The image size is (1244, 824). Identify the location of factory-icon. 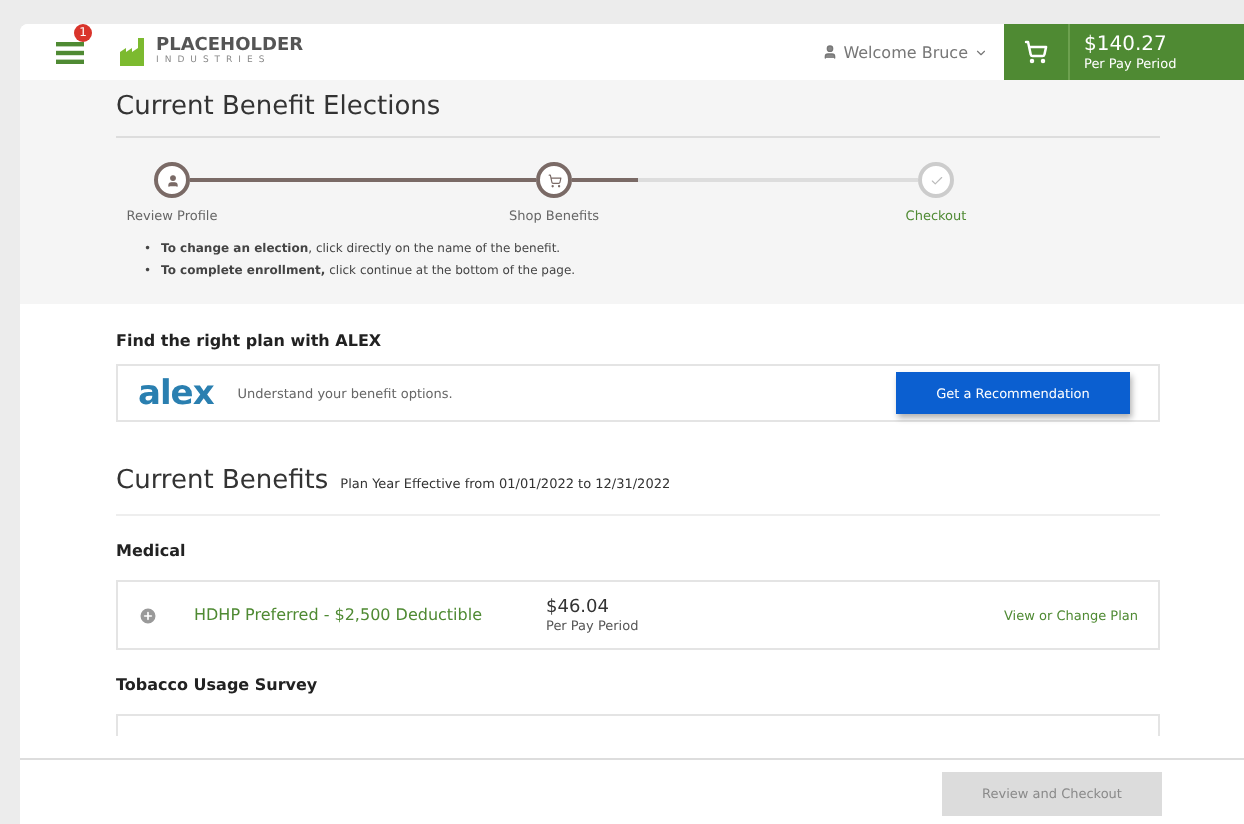
(134, 52).